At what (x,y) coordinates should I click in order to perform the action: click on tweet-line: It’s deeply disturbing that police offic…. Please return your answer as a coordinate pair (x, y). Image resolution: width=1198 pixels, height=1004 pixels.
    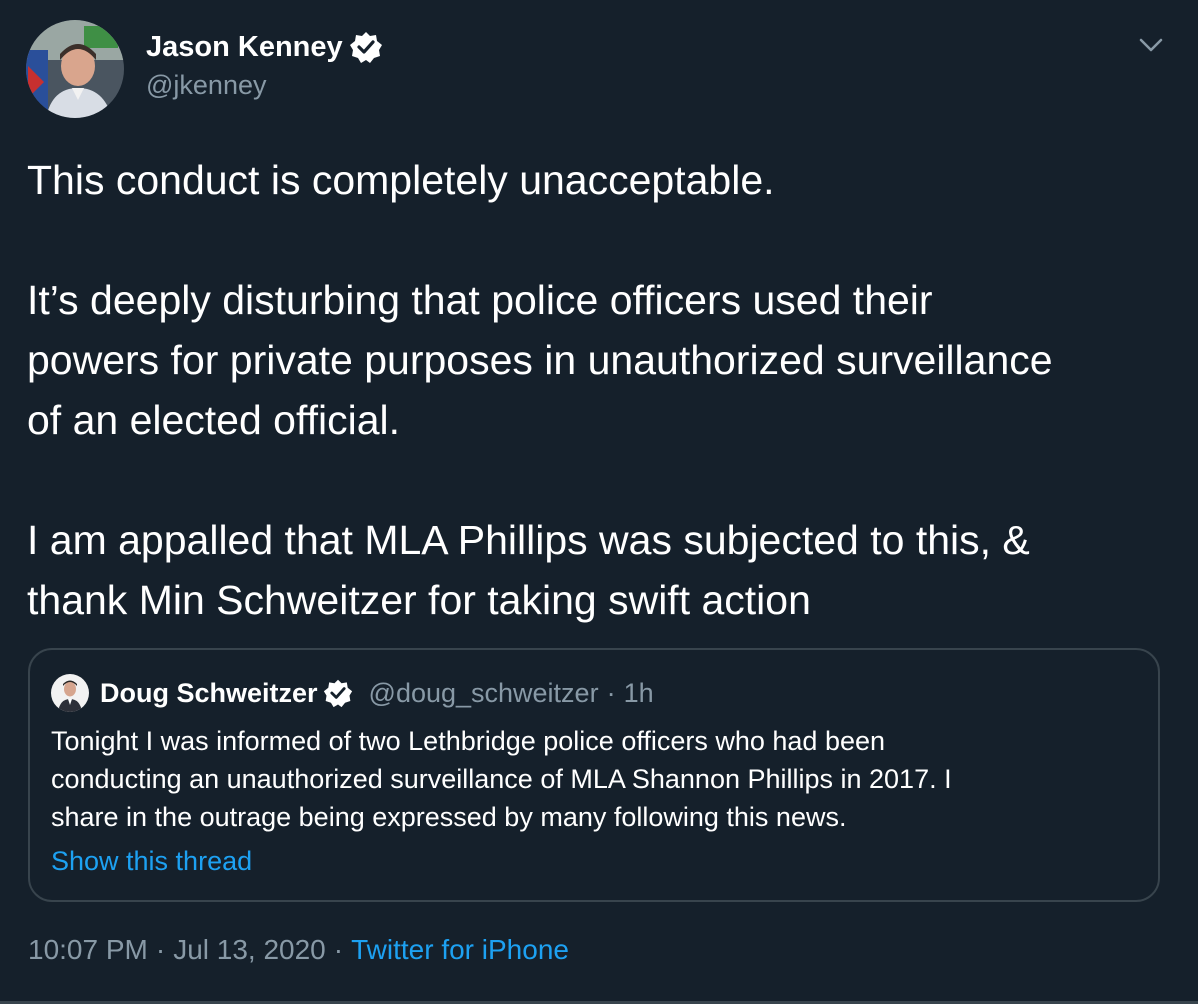
    Looking at the image, I should click on (480, 300).